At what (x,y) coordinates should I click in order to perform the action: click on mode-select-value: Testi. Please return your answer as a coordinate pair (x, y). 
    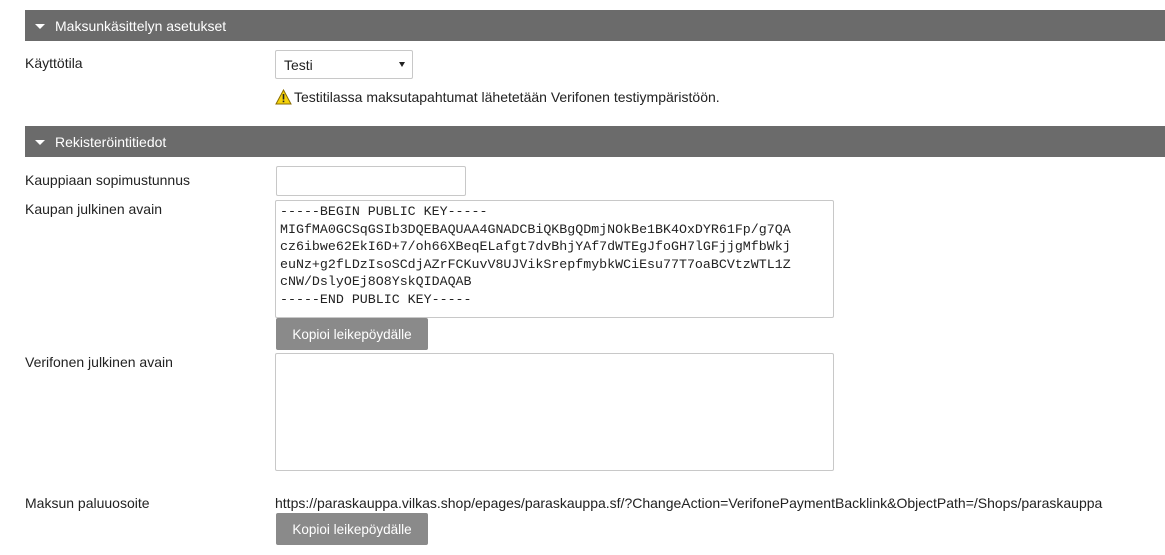
    Looking at the image, I should click on (298, 64).